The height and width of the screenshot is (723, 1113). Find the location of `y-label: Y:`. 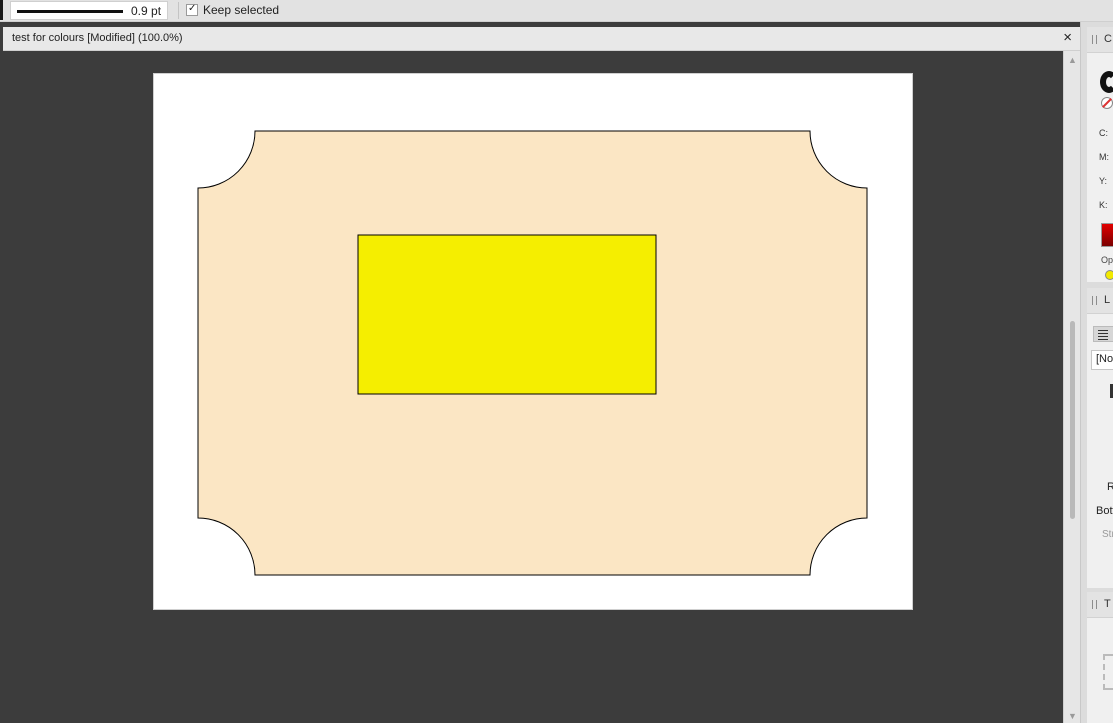

y-label: Y: is located at coordinates (1103, 181).